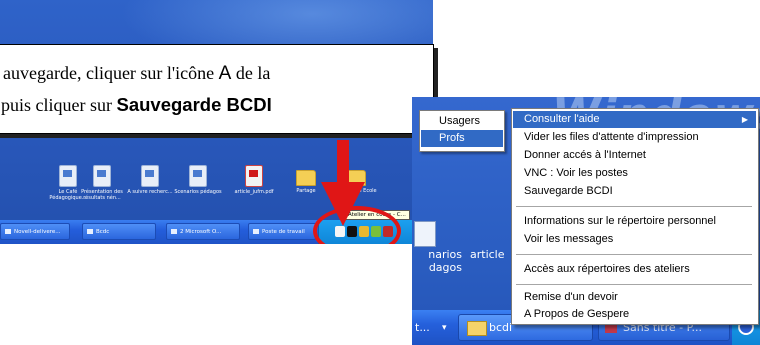 This screenshot has height=345, width=760. Describe the element at coordinates (462, 121) in the screenshot. I see `submenu-item-usagers: Usagers` at that location.